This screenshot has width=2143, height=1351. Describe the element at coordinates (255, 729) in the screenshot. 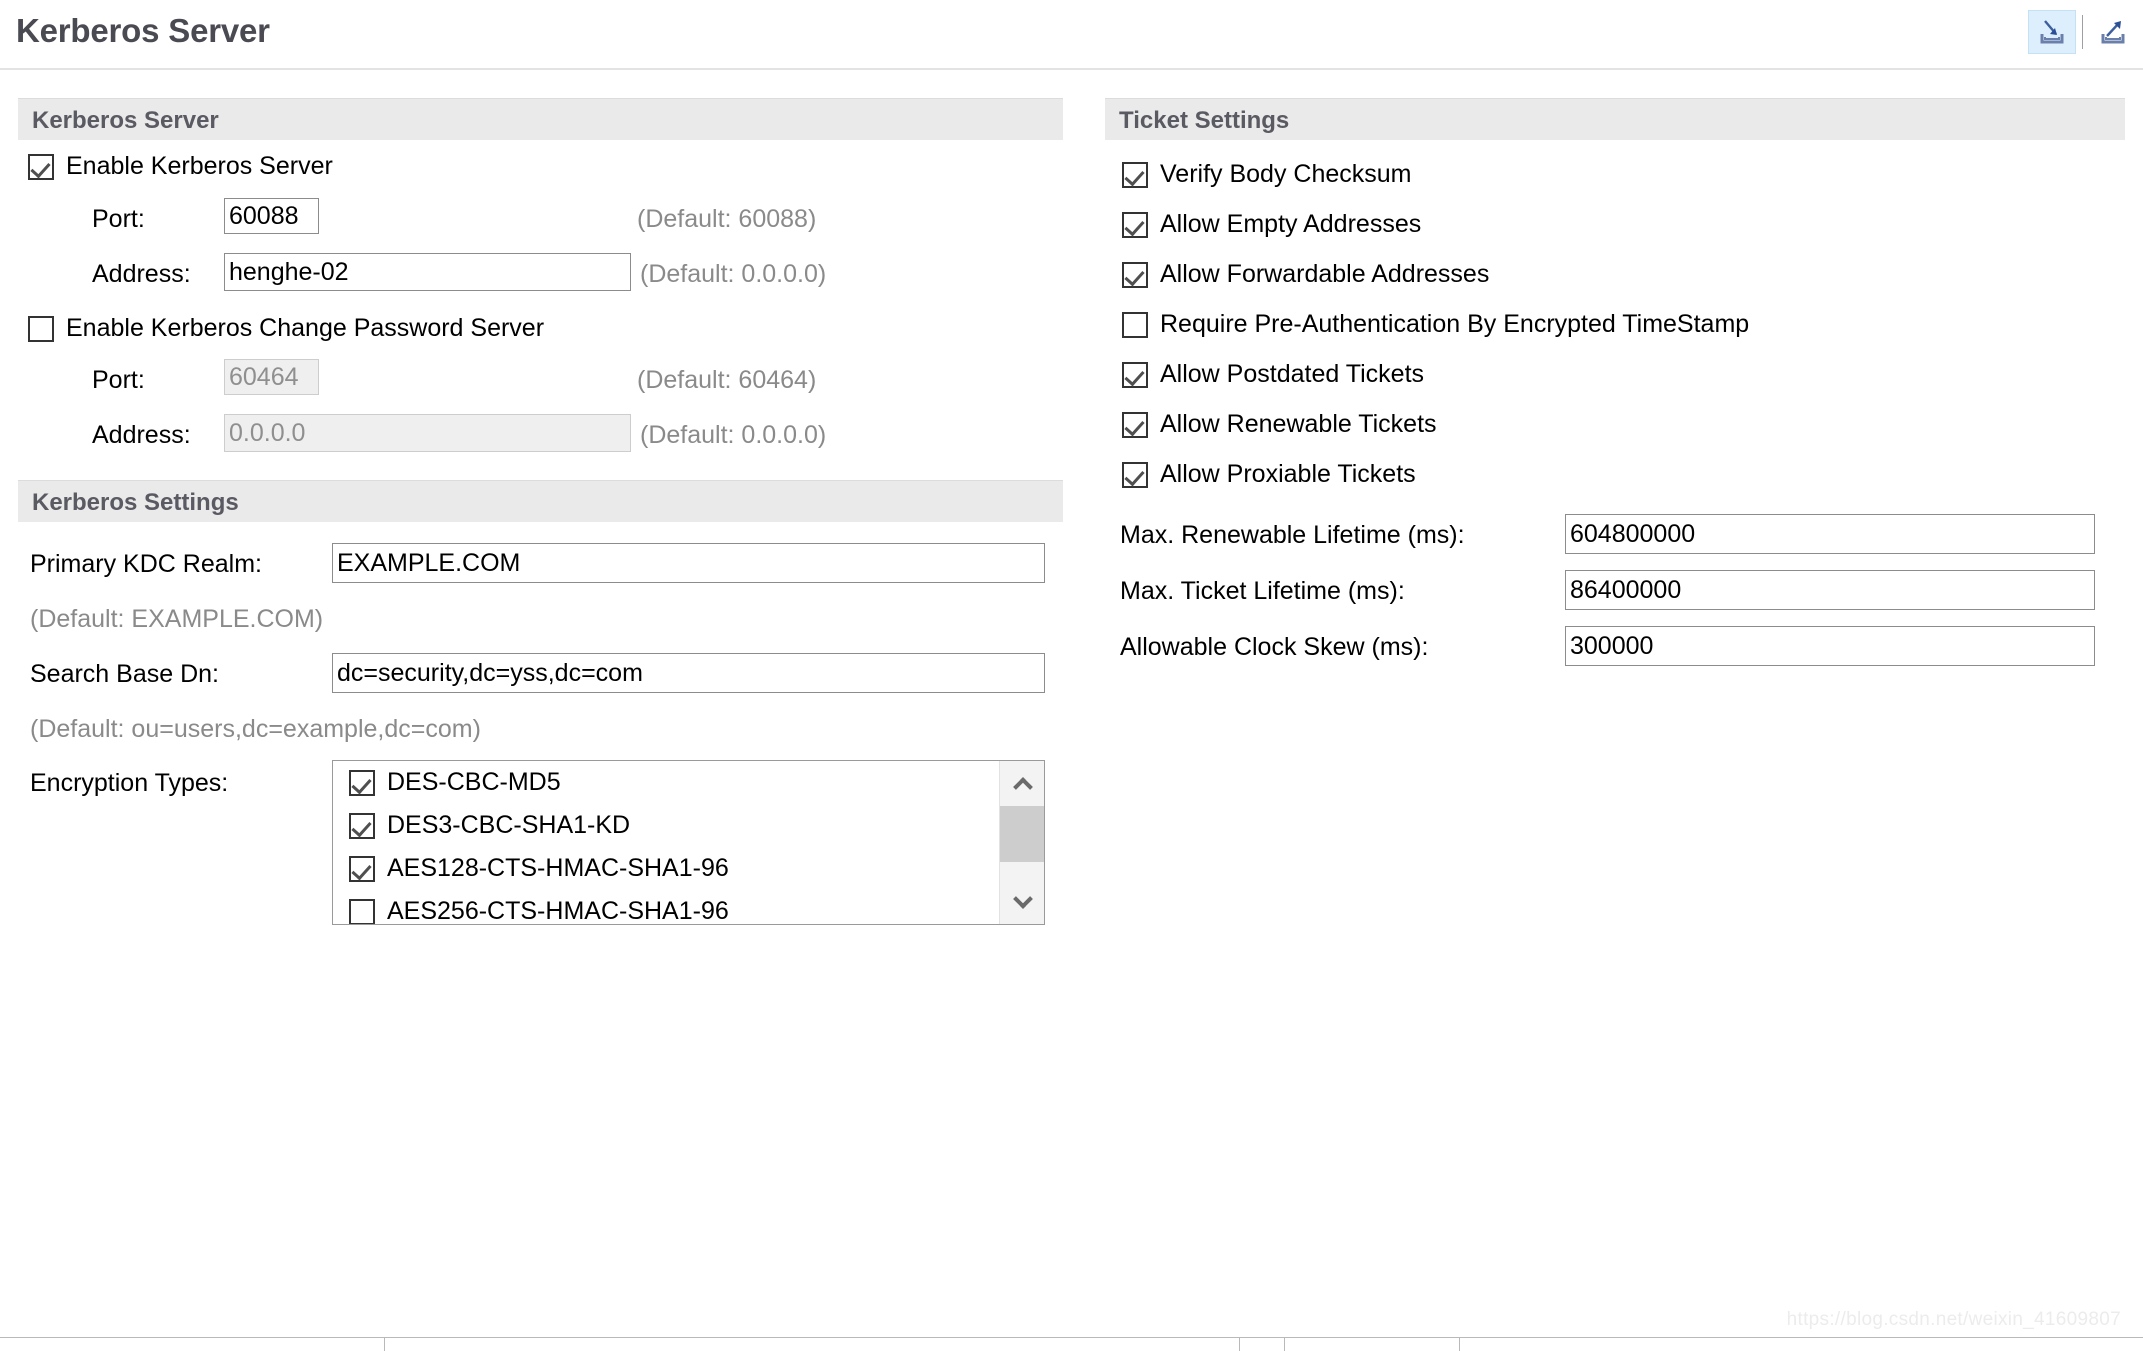

I see `search-base-dn-default-hint: (Default: ou=users,dc=example,dc=com)` at that location.